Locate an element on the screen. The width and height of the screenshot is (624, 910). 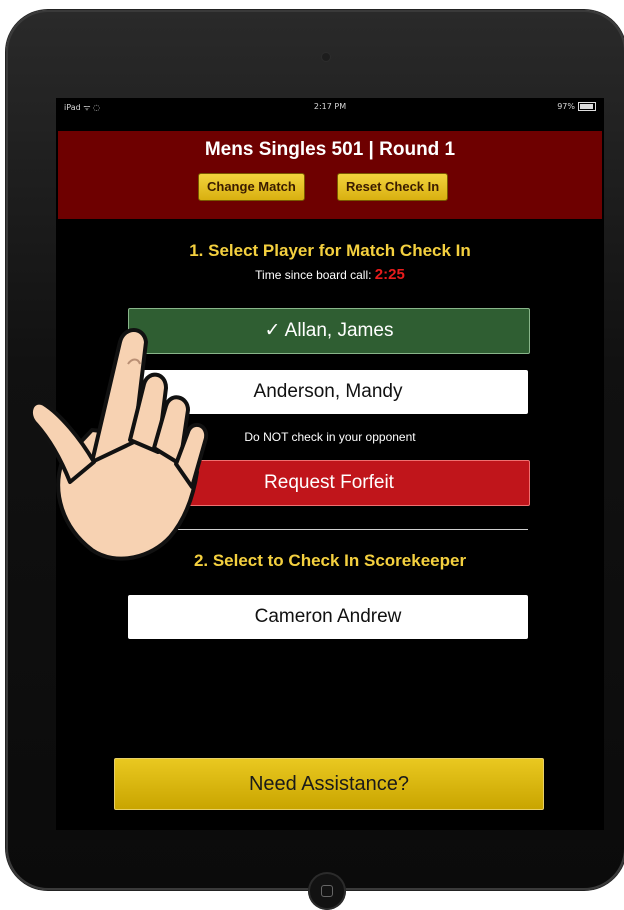
status-time: 2:17 PM is located at coordinates (330, 106).